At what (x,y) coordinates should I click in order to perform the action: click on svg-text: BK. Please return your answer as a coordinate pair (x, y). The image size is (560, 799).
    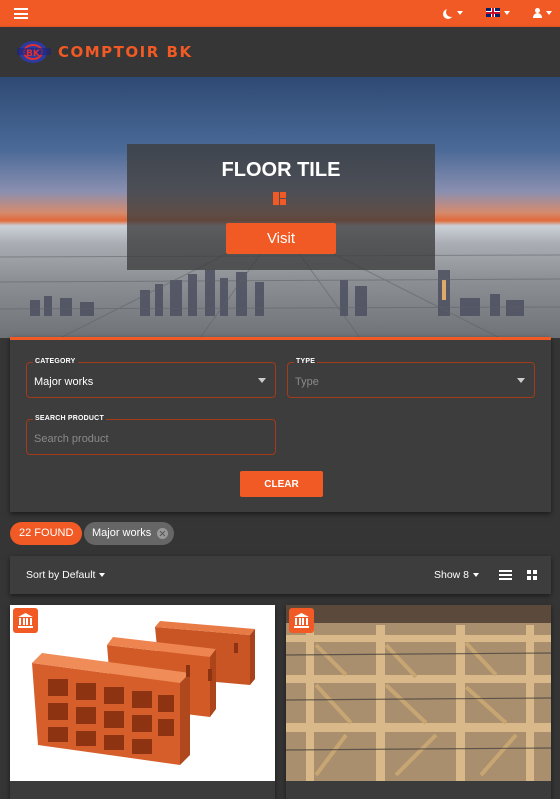
    Looking at the image, I should click on (33, 54).